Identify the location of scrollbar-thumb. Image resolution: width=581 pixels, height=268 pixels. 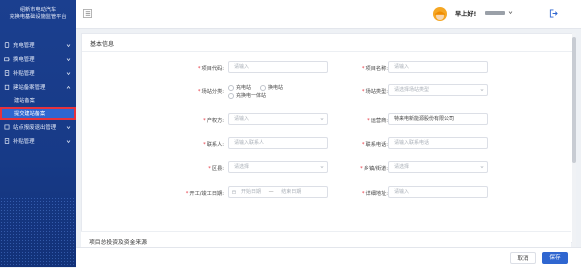
(574, 100).